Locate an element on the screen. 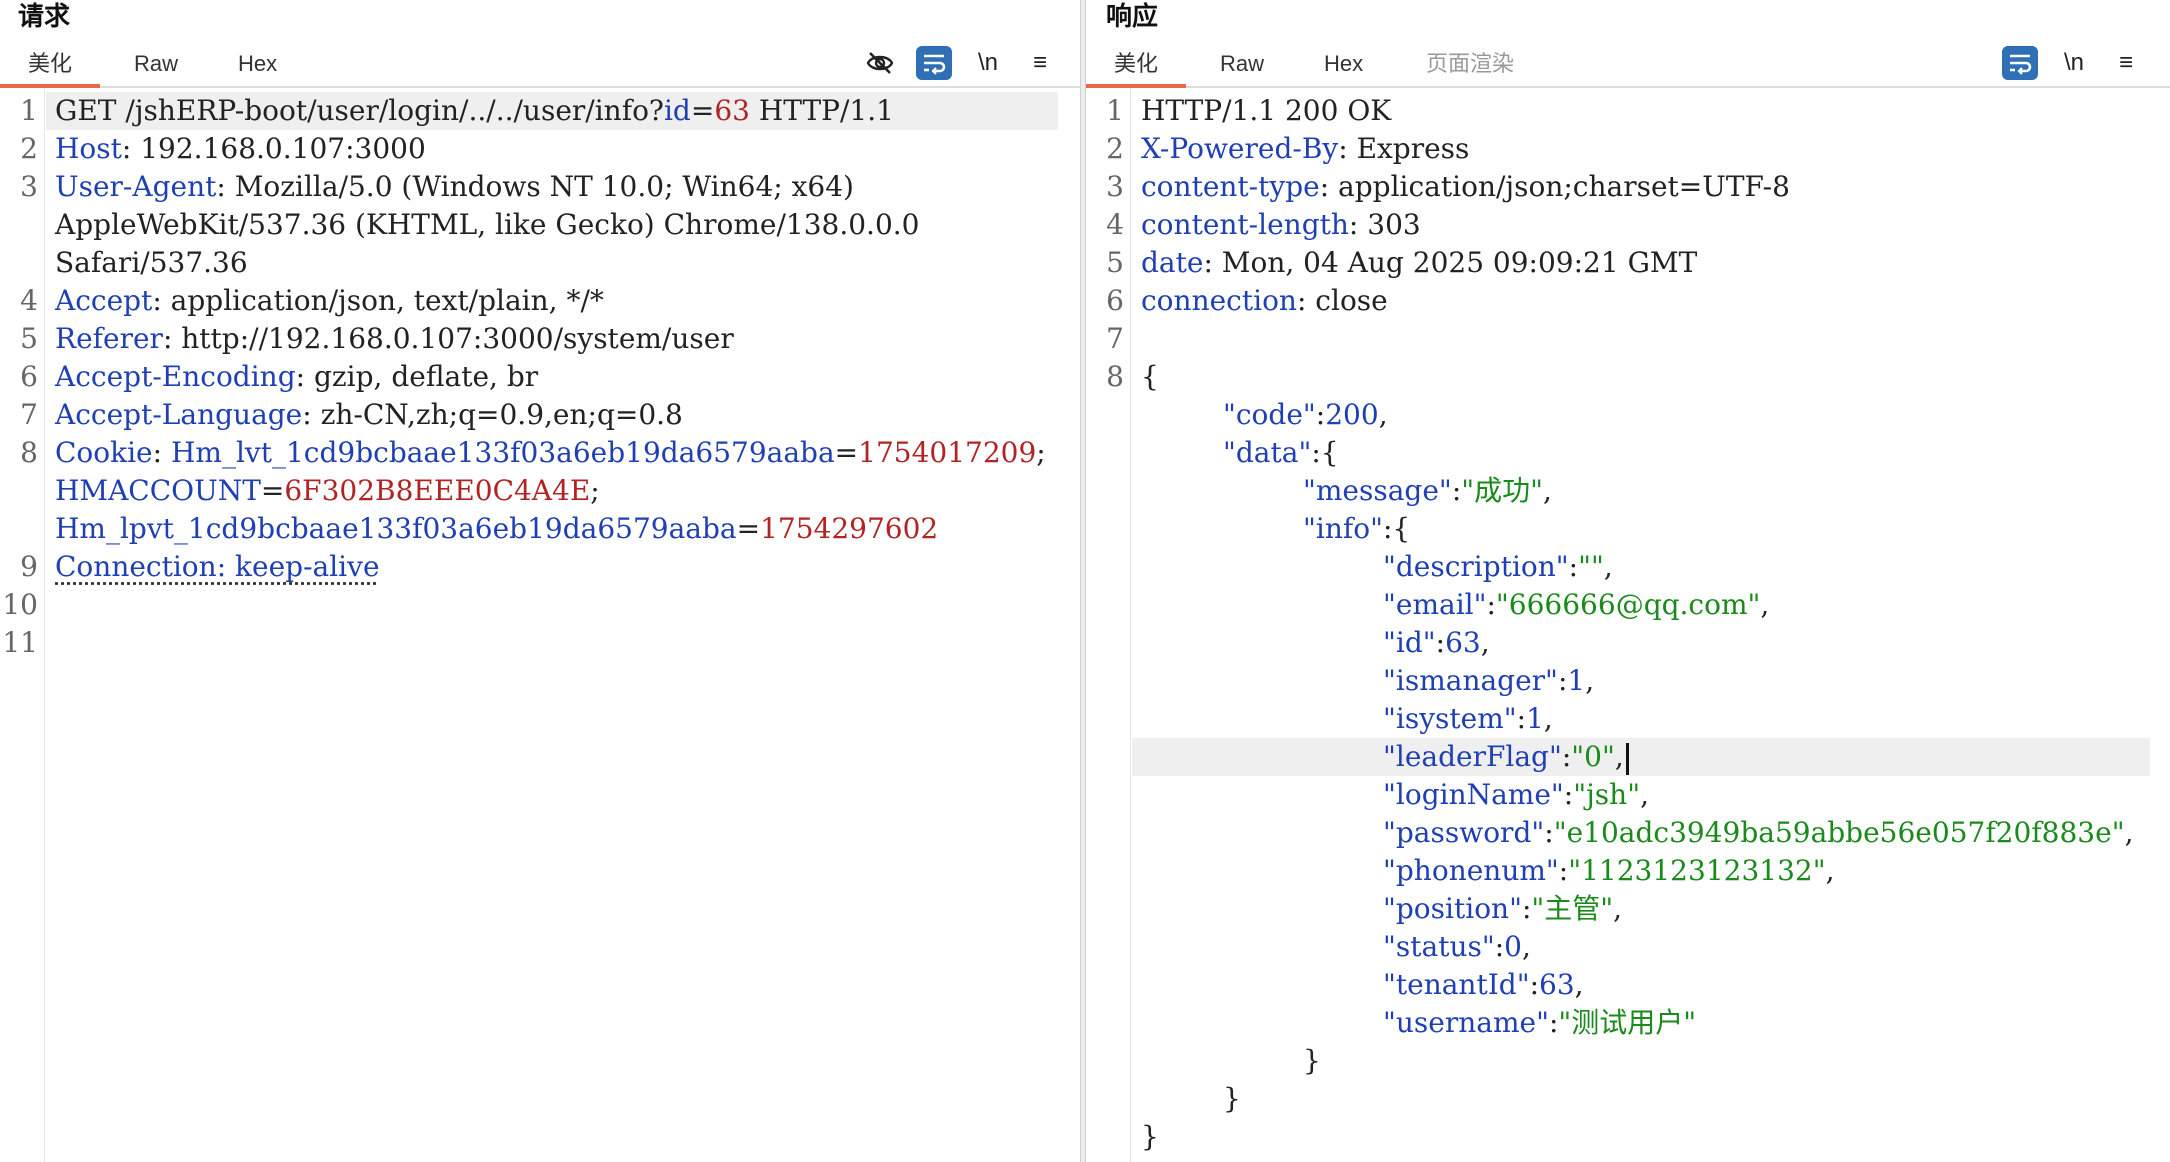  json-code: "code":200, is located at coordinates (1305, 414).